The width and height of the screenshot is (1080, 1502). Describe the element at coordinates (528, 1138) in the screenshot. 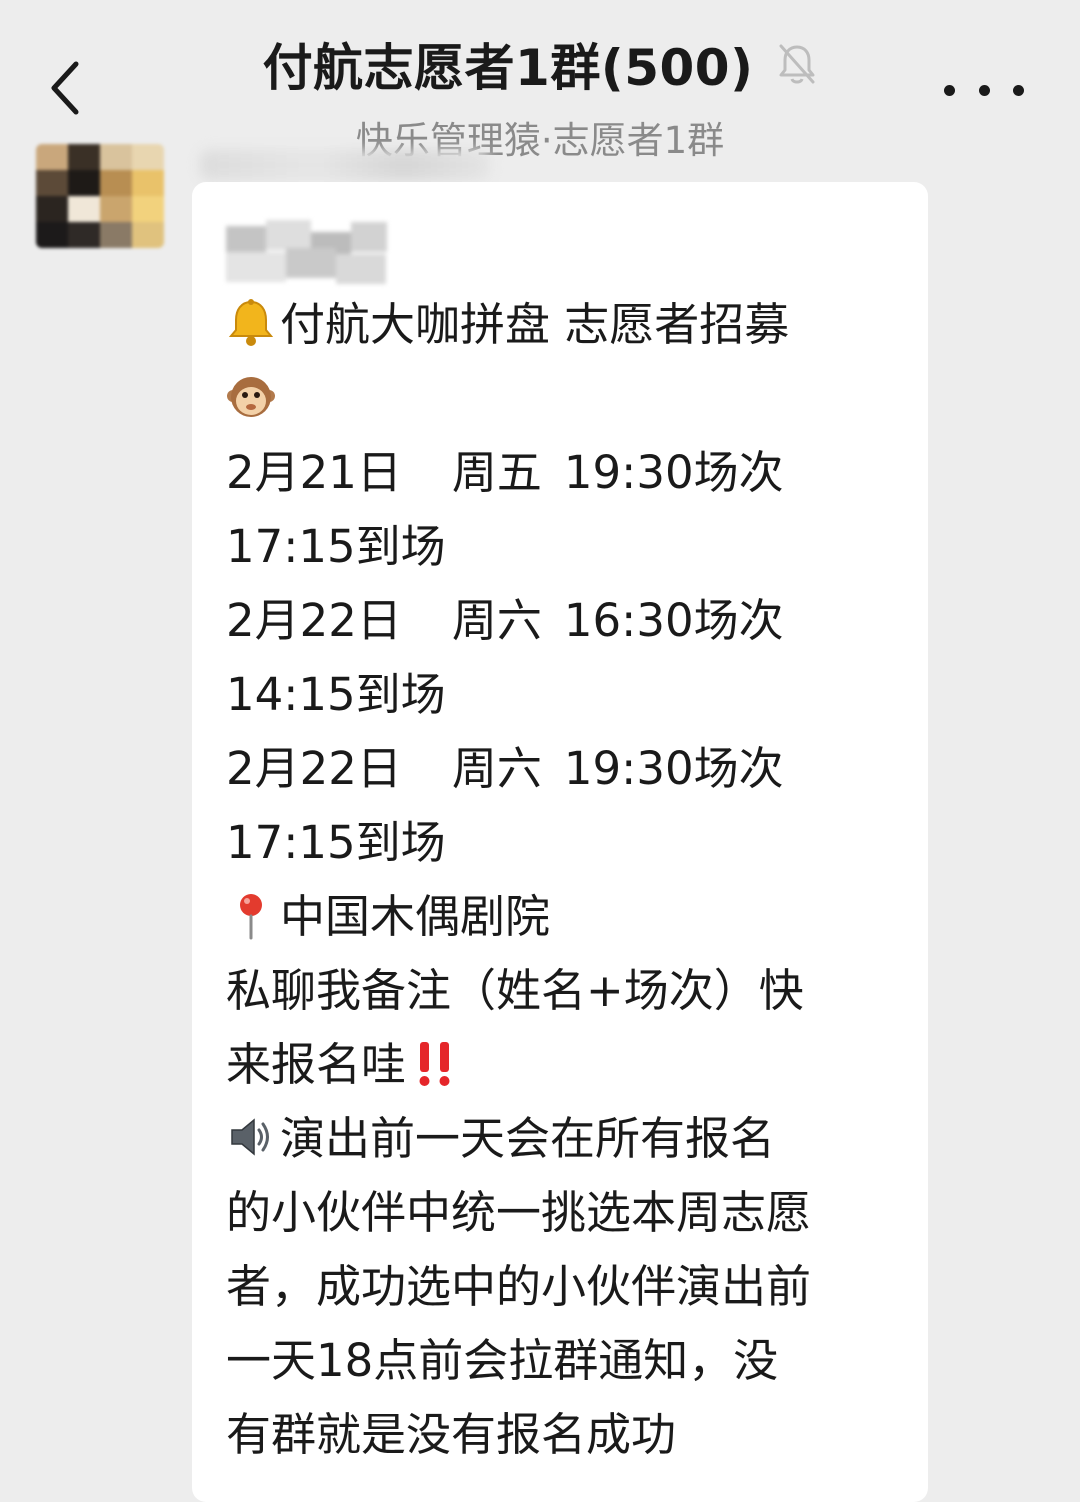

I see `notice-text: 演出前一天会在所有报名` at that location.